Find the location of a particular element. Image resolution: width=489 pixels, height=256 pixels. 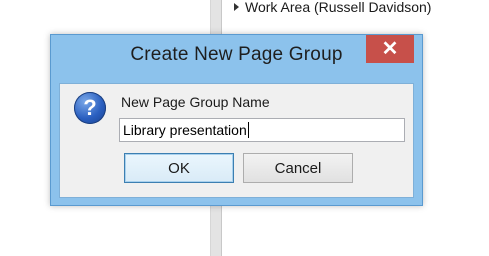

close-button: ✕ is located at coordinates (390, 49).